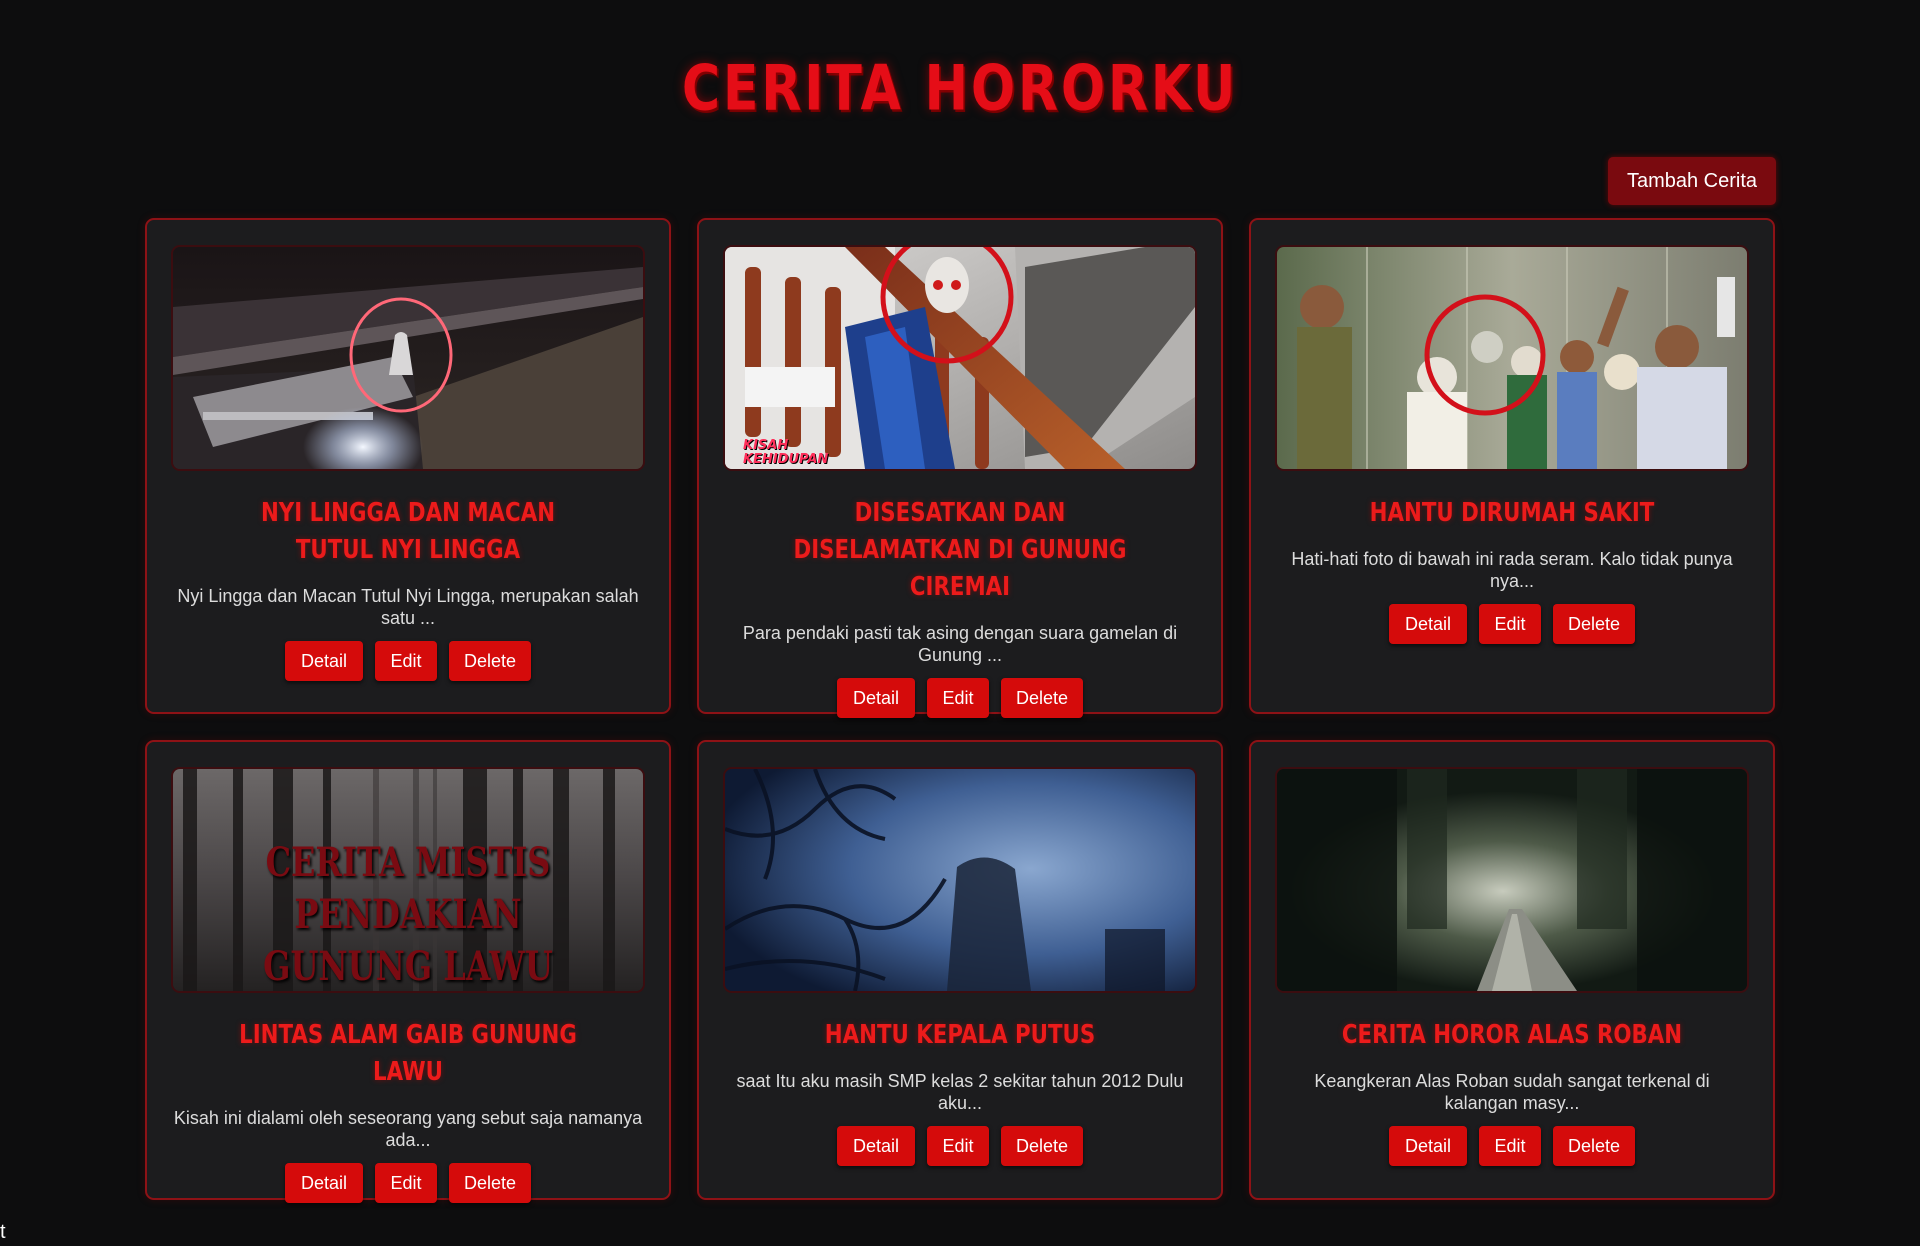  What do you see at coordinates (960, 88) in the screenshot?
I see `page-title: CERITA HORORKU` at bounding box center [960, 88].